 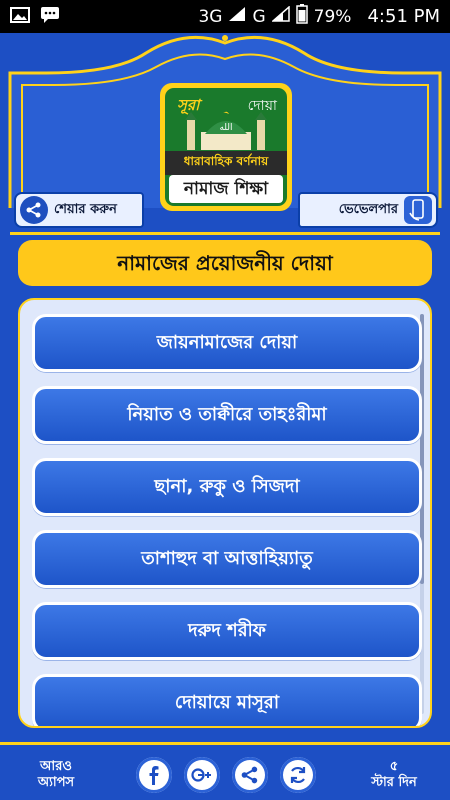 What do you see at coordinates (20, 16) in the screenshot?
I see `gallery-icon` at bounding box center [20, 16].